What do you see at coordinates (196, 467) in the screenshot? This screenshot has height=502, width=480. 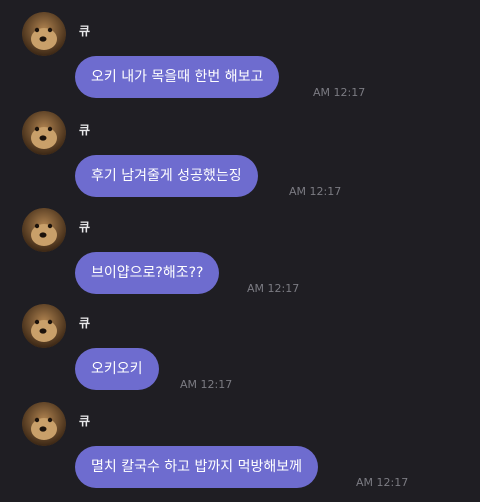 I see `message-bubble: 멸치 칼국수 하고 밥까지 먹방해보께` at bounding box center [196, 467].